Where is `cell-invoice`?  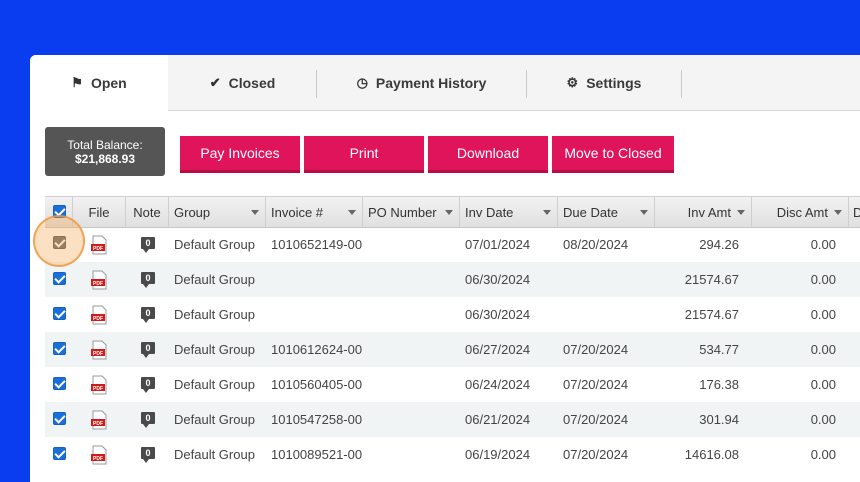 cell-invoice is located at coordinates (317, 279).